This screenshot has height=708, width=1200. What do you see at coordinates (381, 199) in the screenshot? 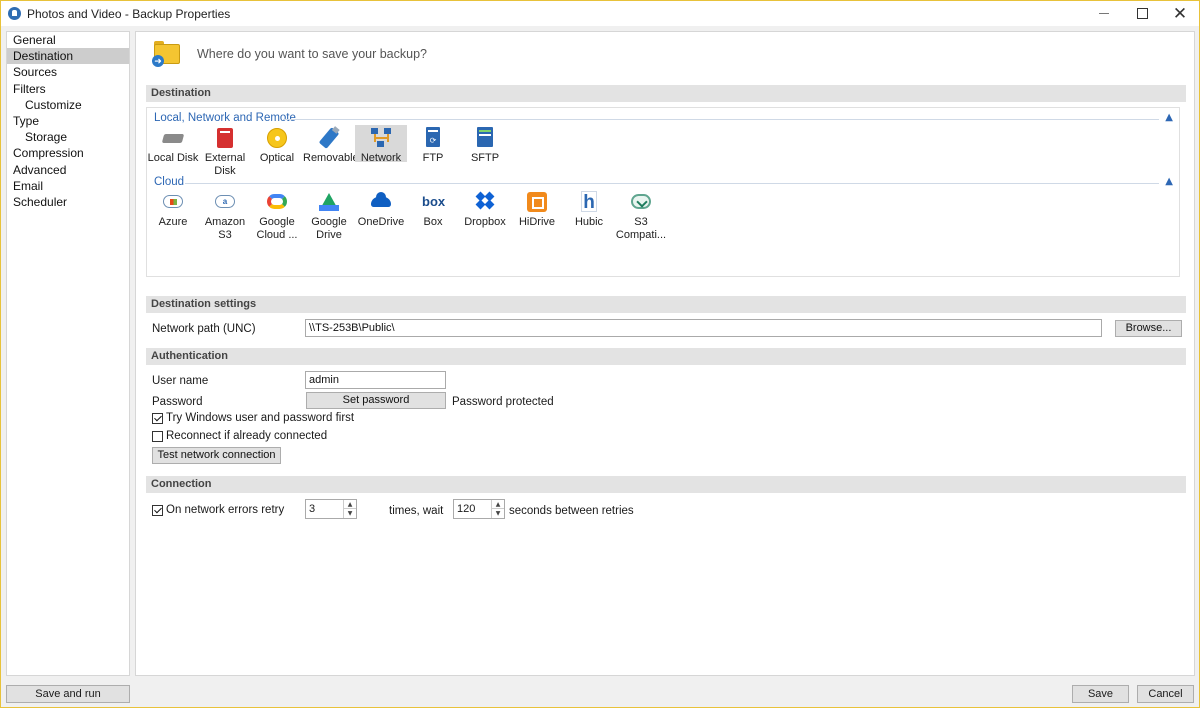
I see `onedrive-icon` at bounding box center [381, 199].